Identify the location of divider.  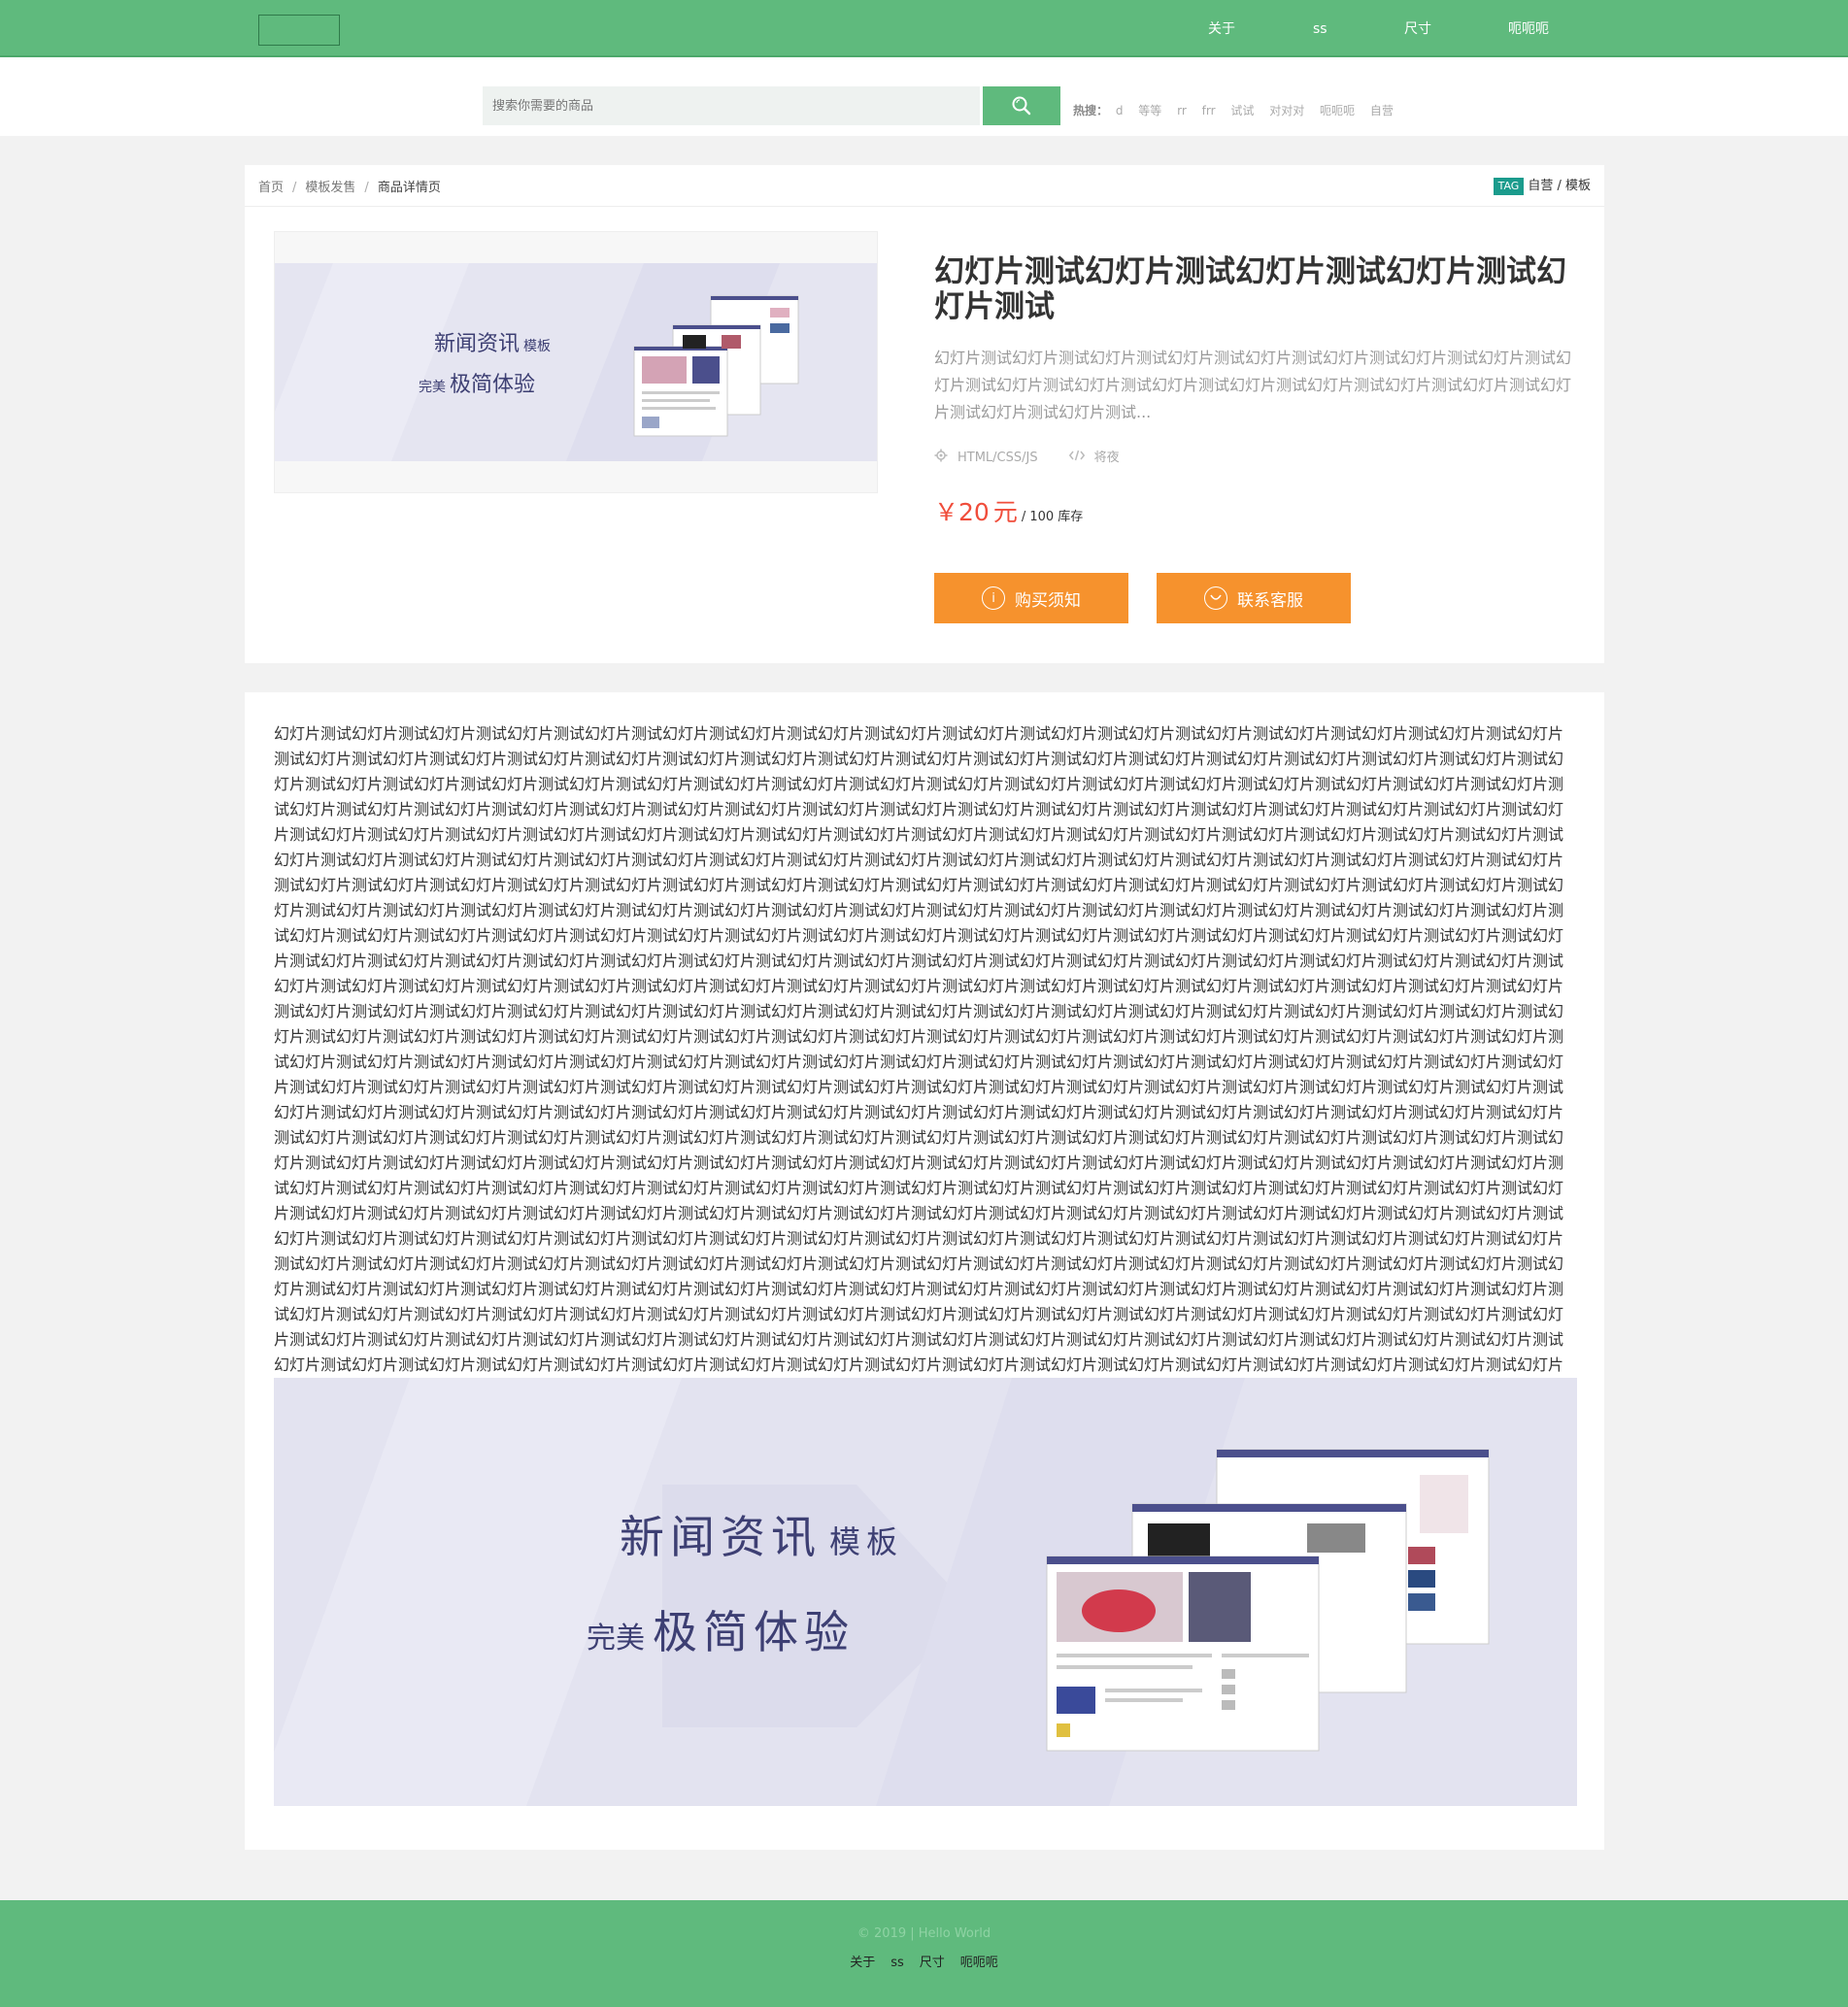
(924, 206).